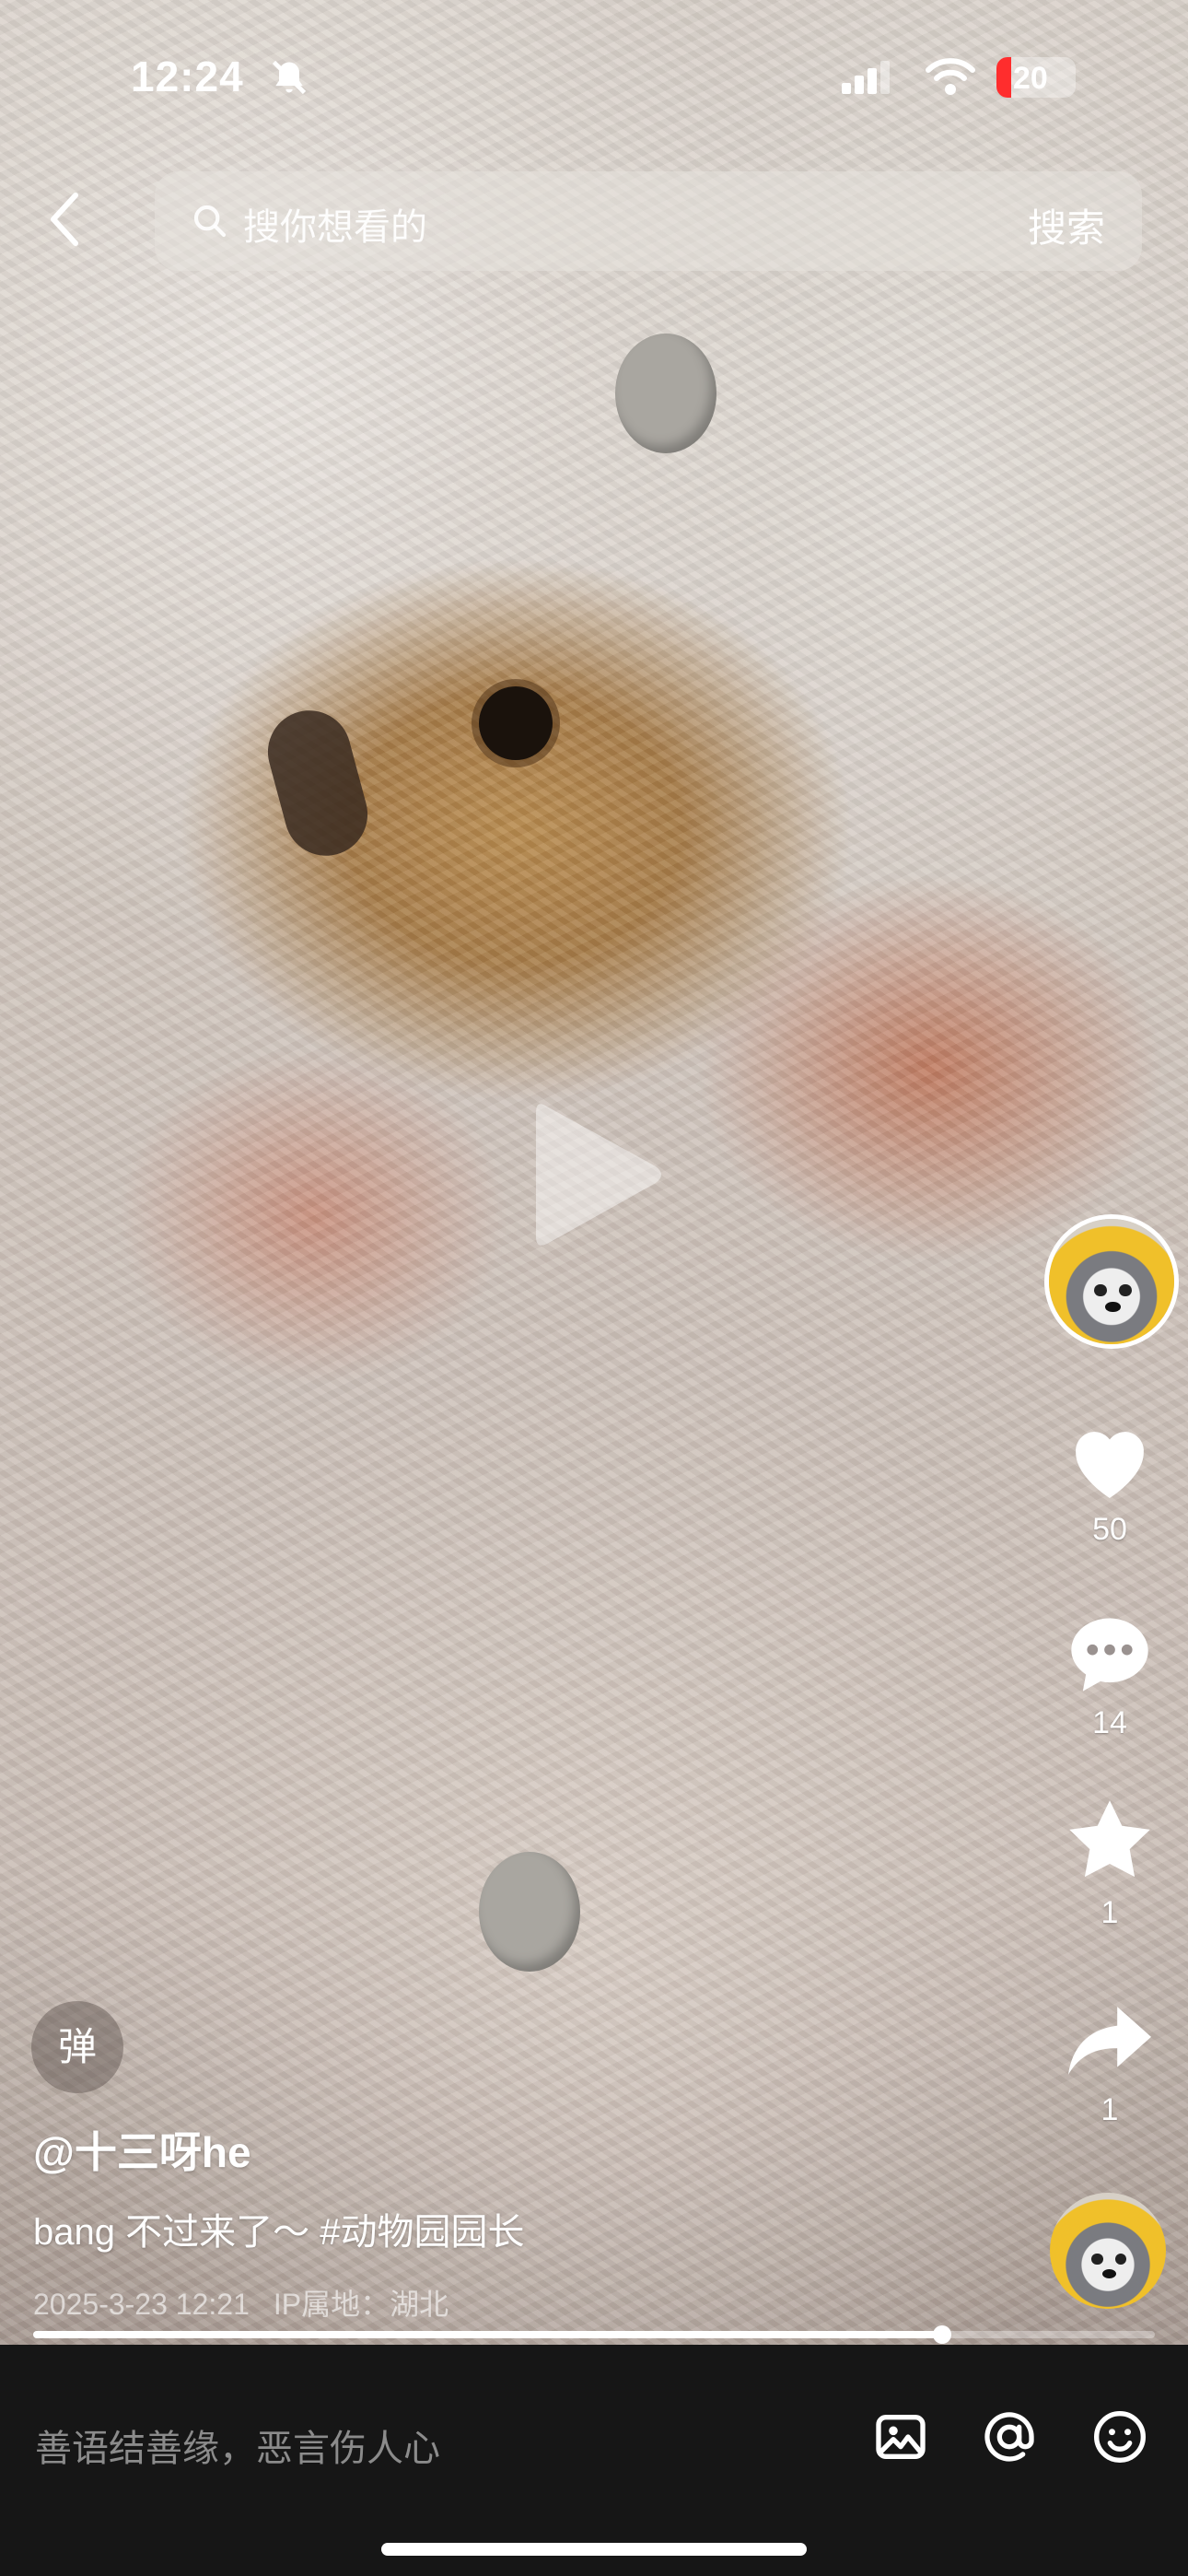  What do you see at coordinates (900, 2436) in the screenshot?
I see `image-icon` at bounding box center [900, 2436].